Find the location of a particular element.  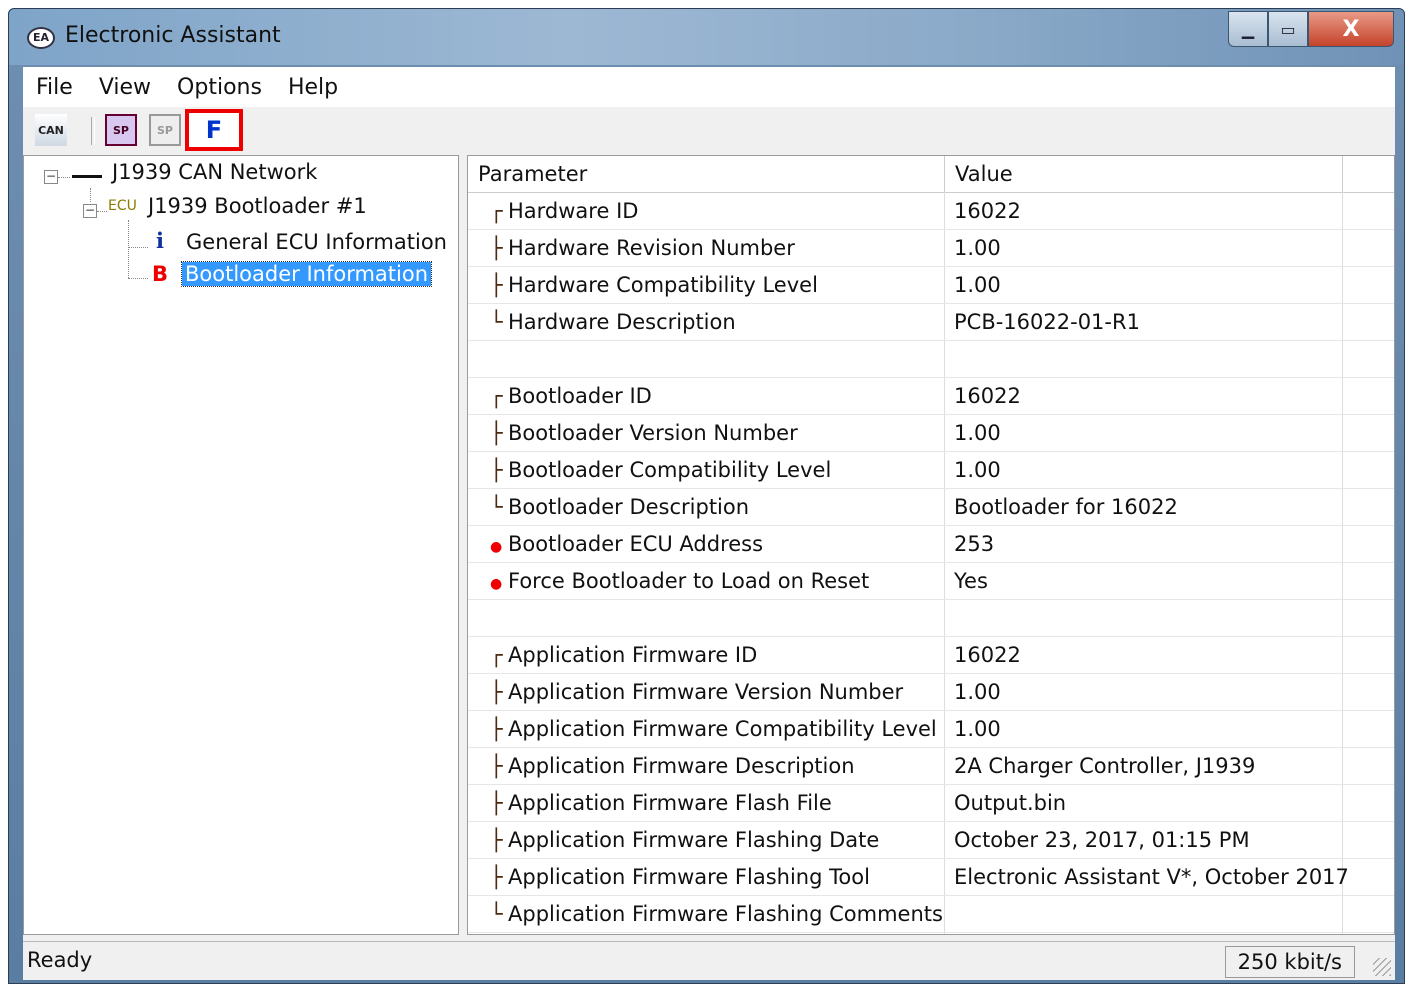

parameter-cell: ● Bootloader ECU Address is located at coordinates (626, 544).